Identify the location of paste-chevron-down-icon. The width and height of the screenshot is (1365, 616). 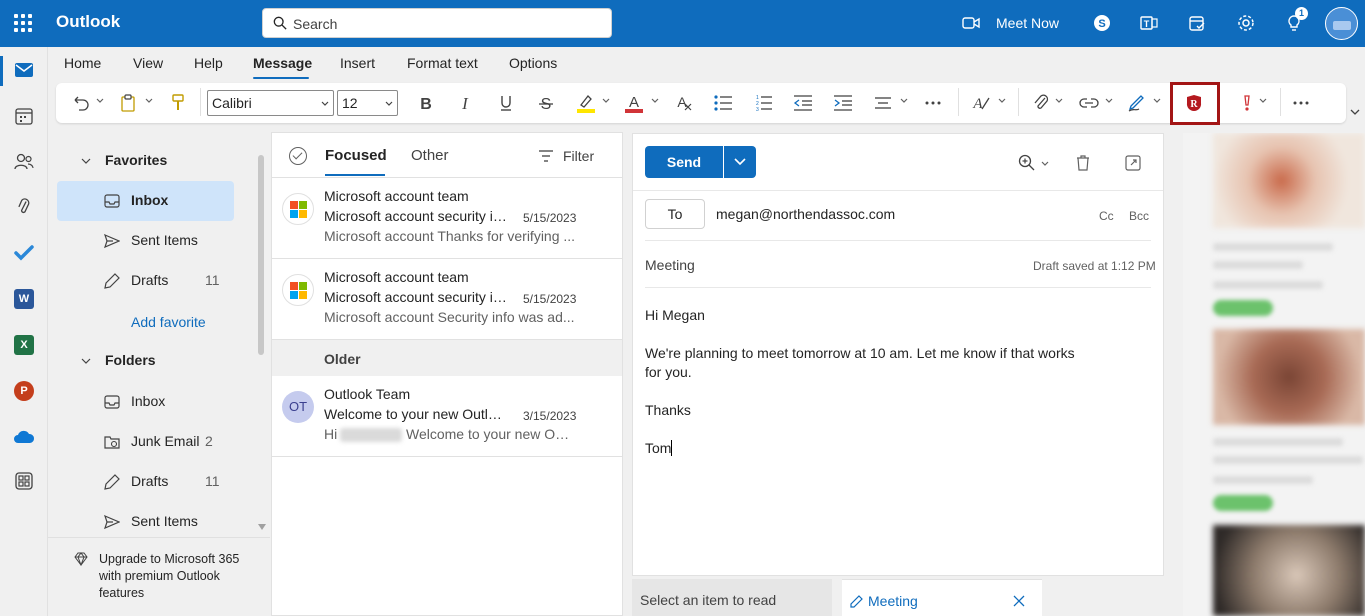
(149, 101).